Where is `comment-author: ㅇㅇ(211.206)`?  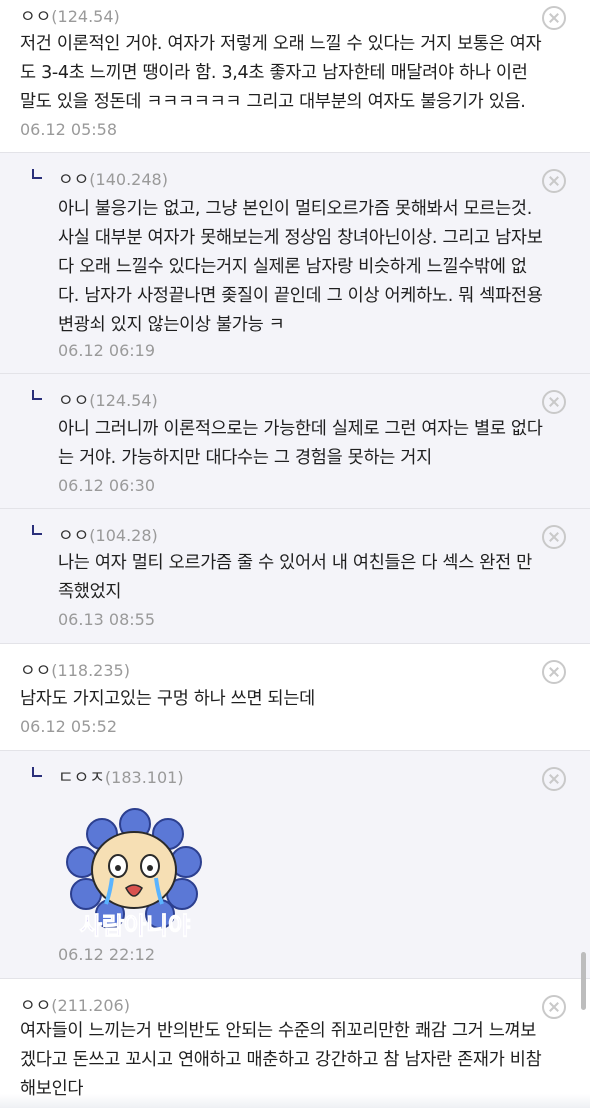
comment-author: ㅇㅇ(211.206) is located at coordinates (75, 1003).